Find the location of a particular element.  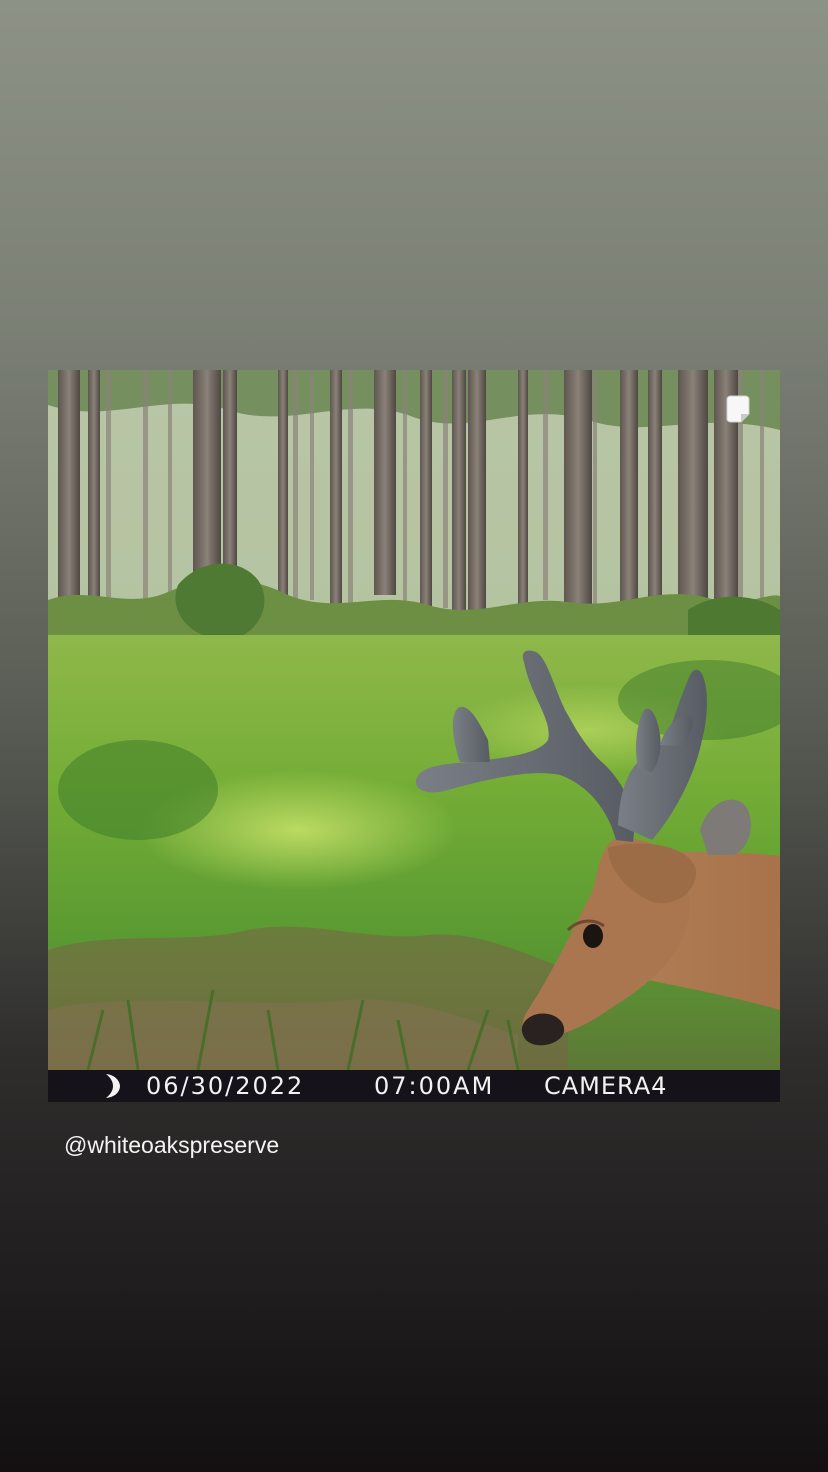

camera-id: CAMERA4 is located at coordinates (606, 1086).